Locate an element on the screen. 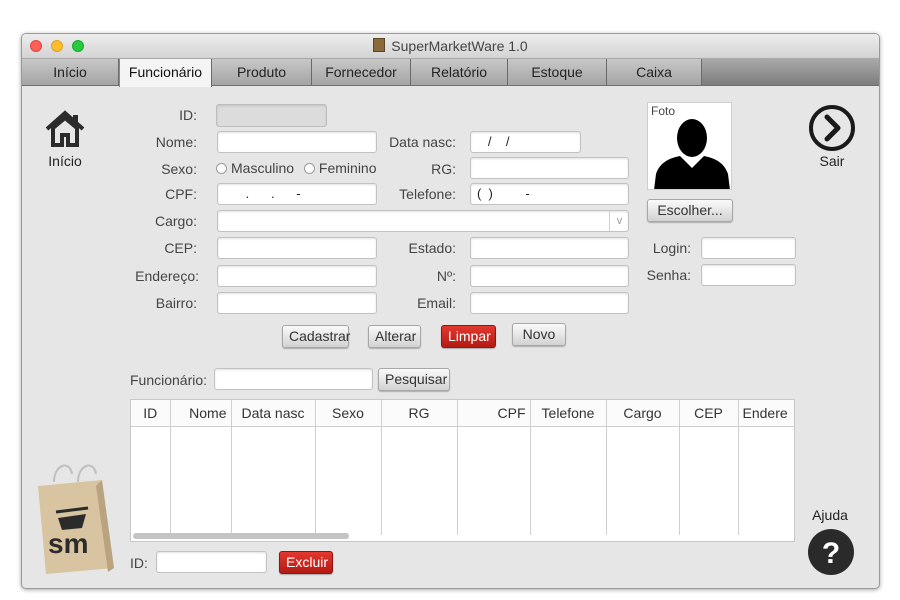 This screenshot has height=600, width=900. column-header-datanasc: Data nasc is located at coordinates (273, 413).